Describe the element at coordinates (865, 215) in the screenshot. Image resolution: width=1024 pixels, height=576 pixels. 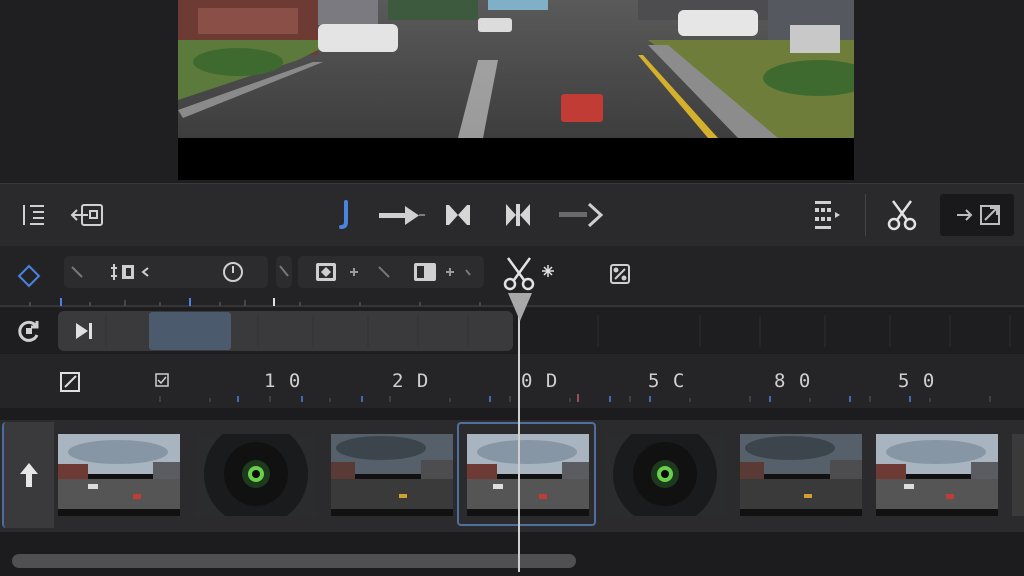
I see `toolbar-divider` at that location.